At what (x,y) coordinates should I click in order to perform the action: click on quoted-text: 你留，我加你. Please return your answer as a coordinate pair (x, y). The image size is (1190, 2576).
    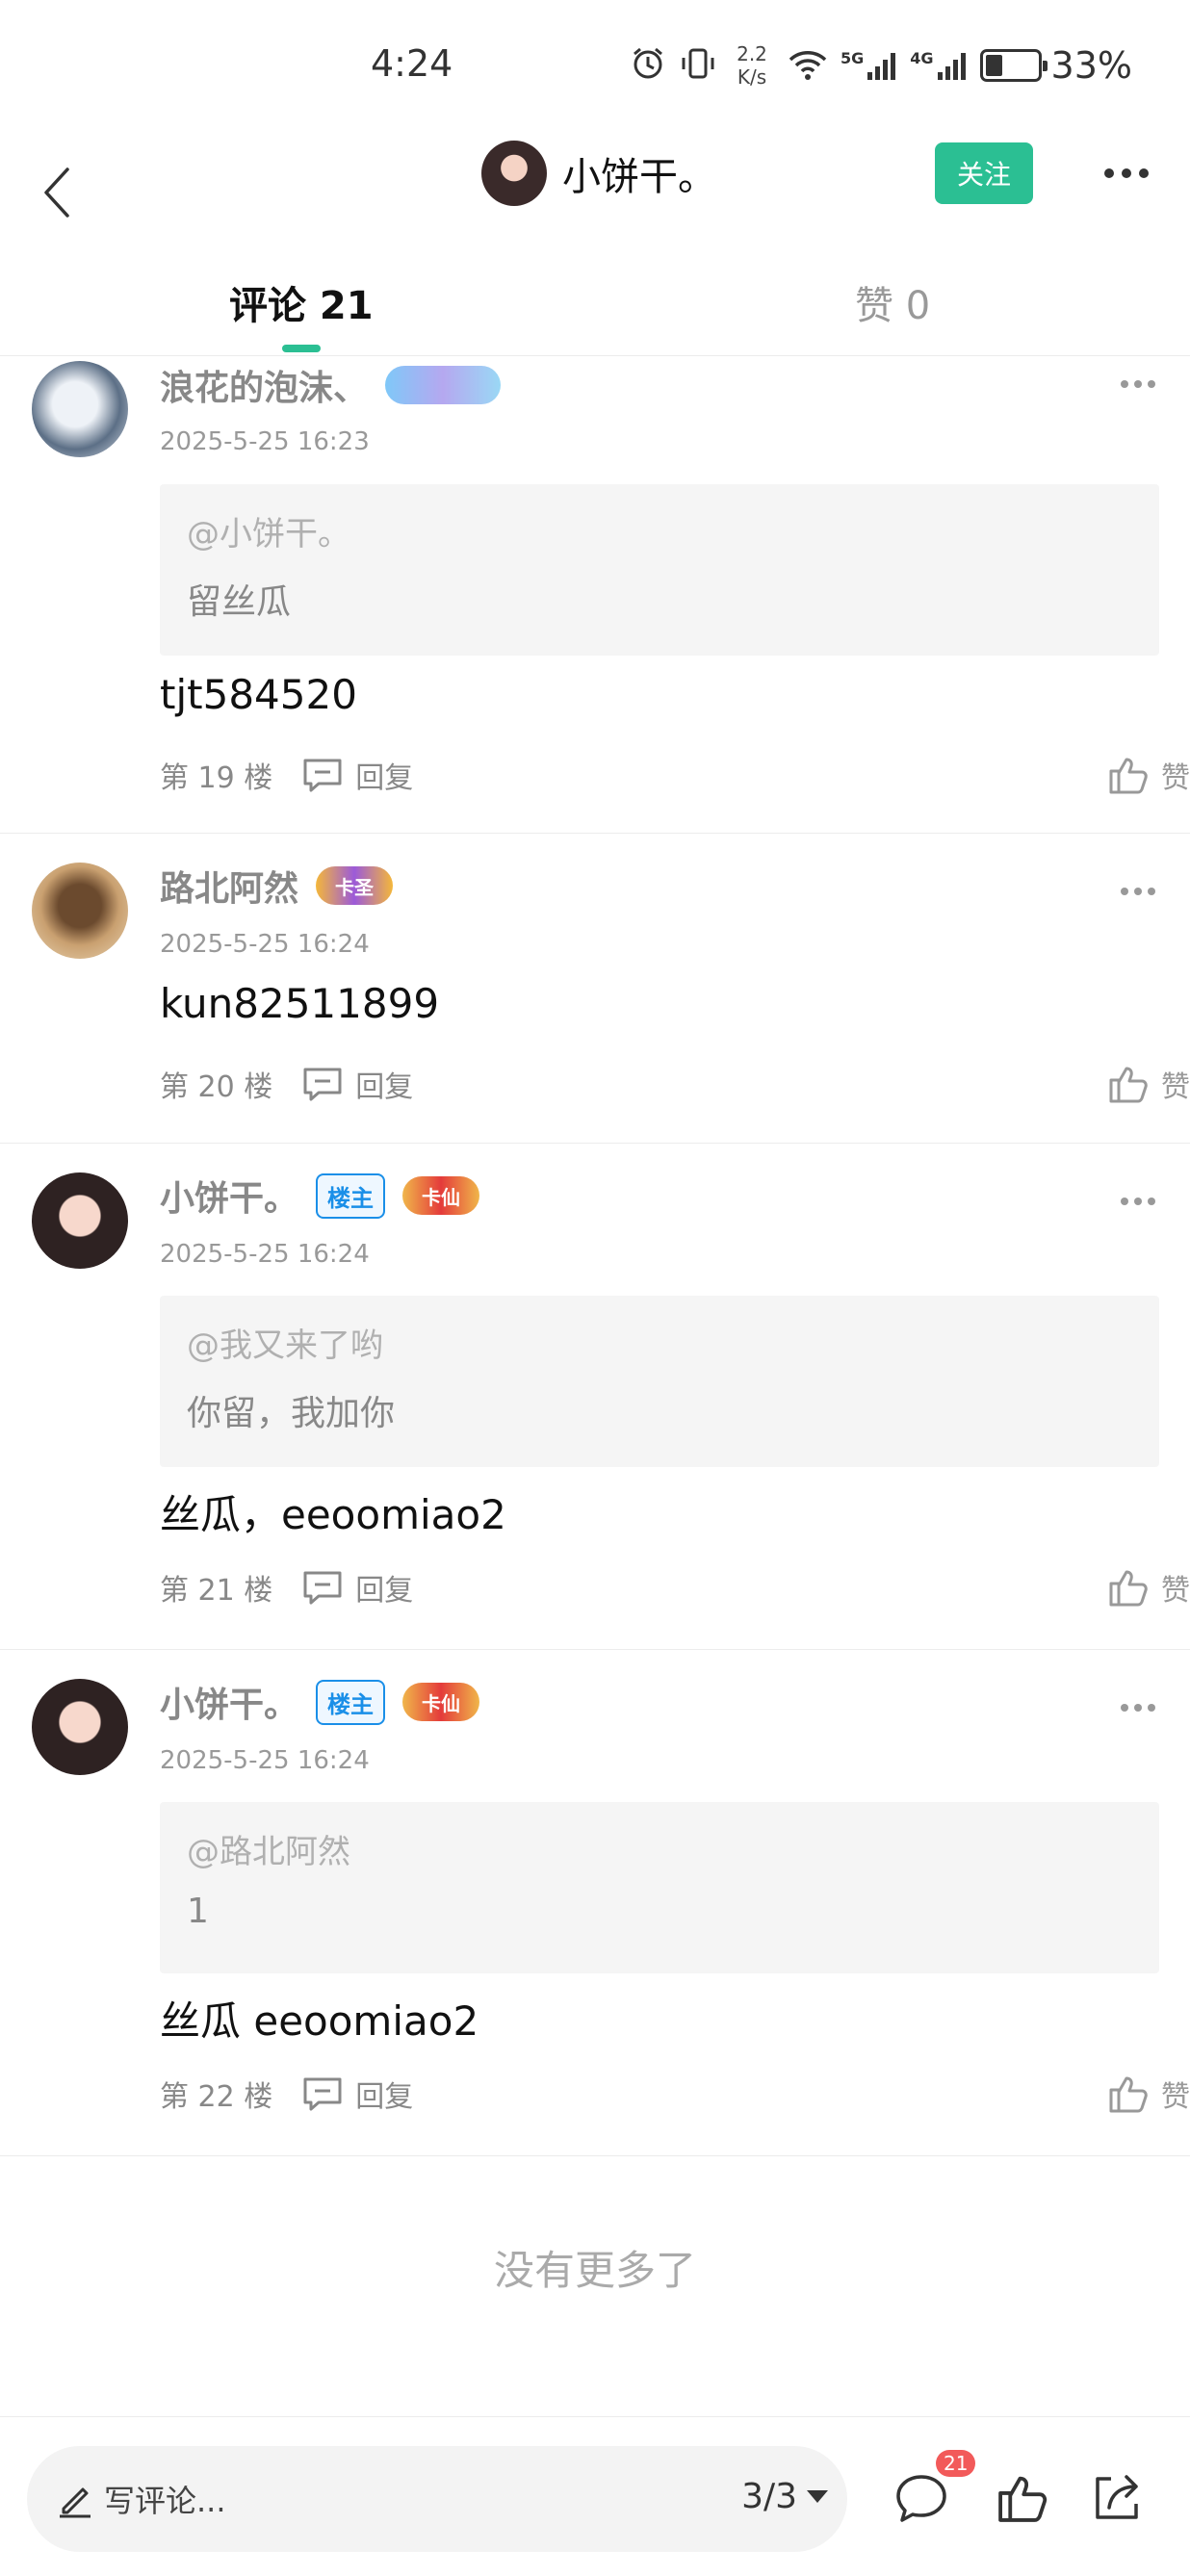
    Looking at the image, I should click on (291, 1414).